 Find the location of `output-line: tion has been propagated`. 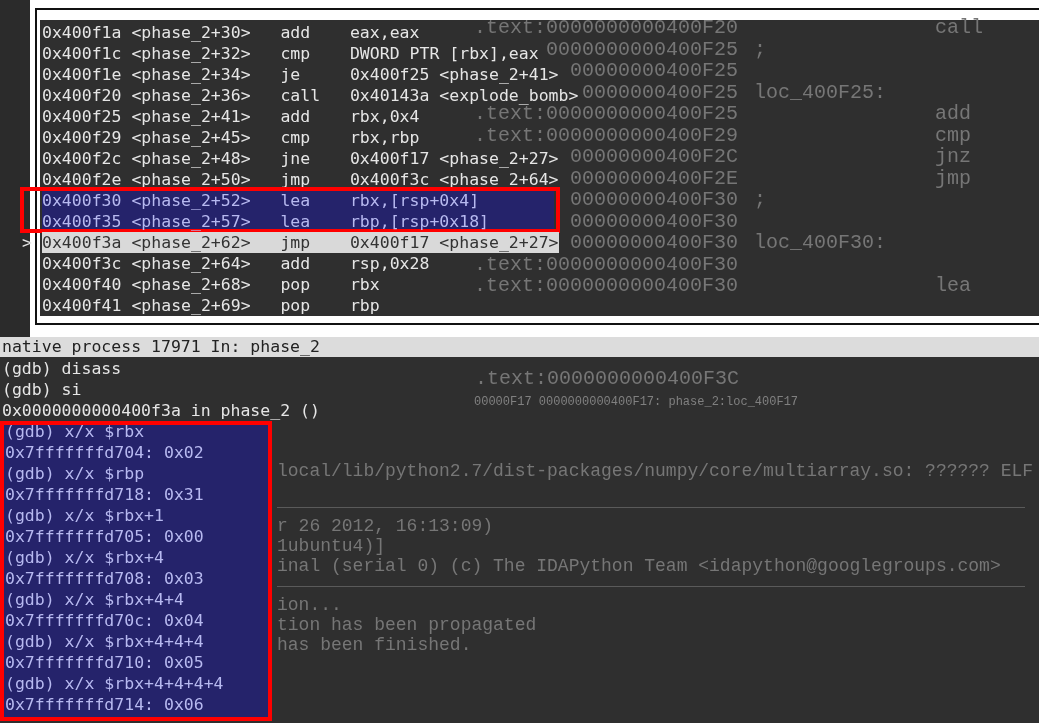

output-line: tion has been propagated is located at coordinates (407, 625).